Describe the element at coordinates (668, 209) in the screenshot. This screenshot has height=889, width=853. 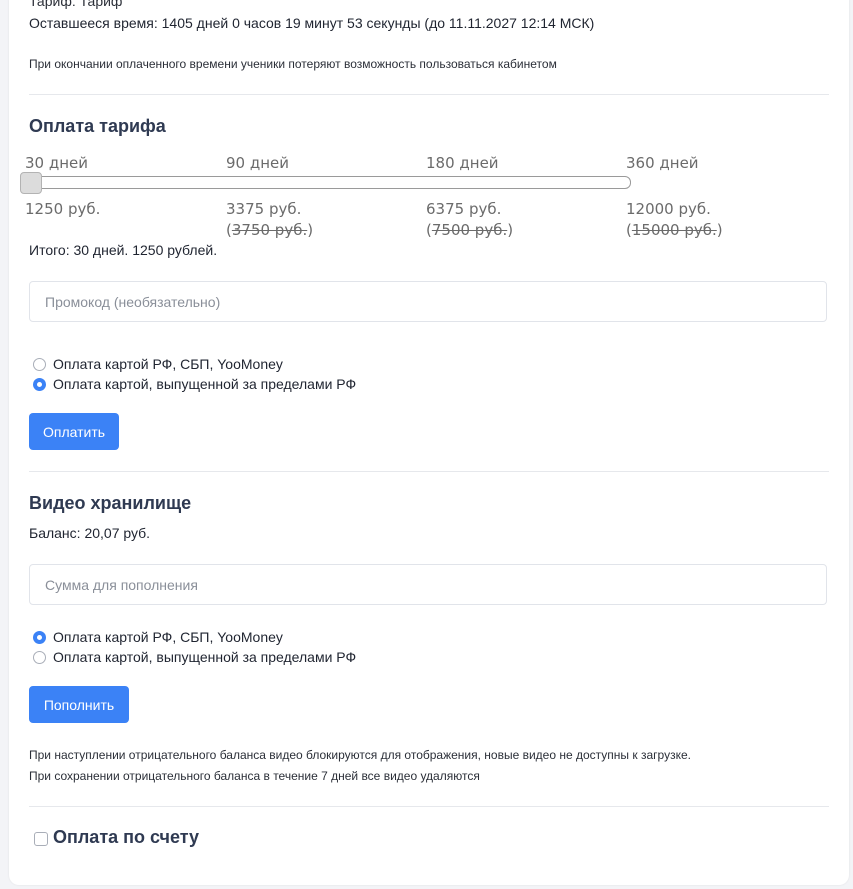
I see `price-value: 12000 руб.` at that location.